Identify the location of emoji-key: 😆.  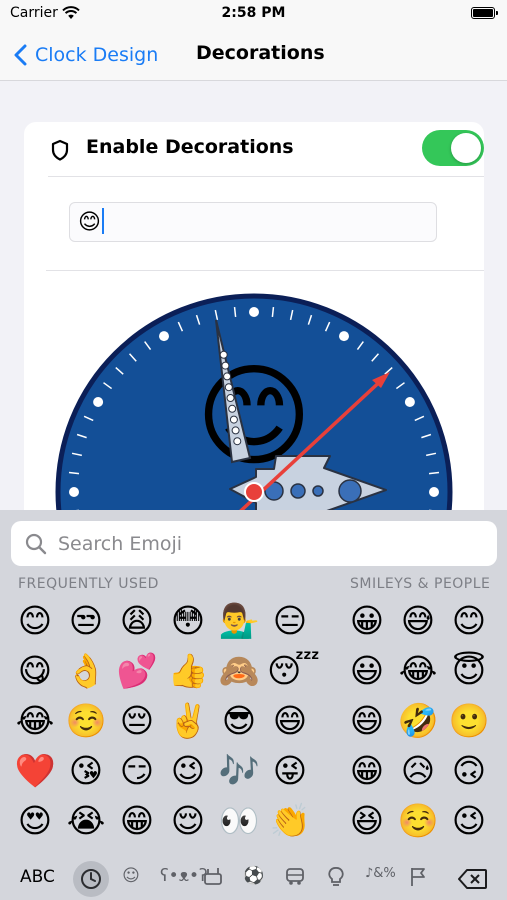
(367, 821).